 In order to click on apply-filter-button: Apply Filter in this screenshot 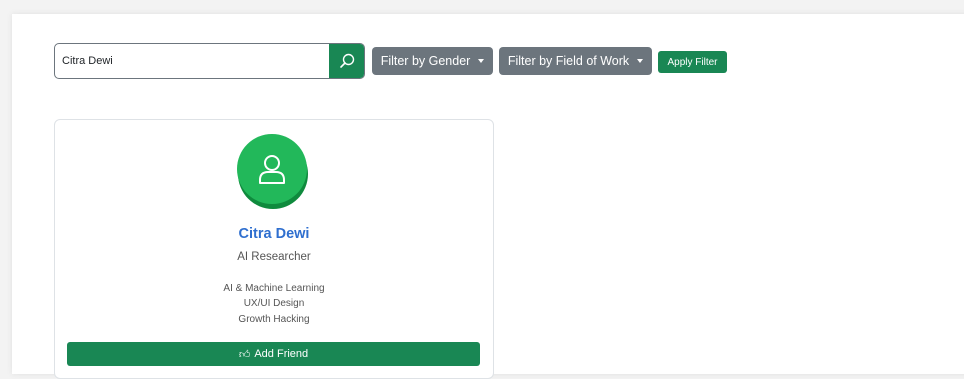, I will do `click(692, 62)`.